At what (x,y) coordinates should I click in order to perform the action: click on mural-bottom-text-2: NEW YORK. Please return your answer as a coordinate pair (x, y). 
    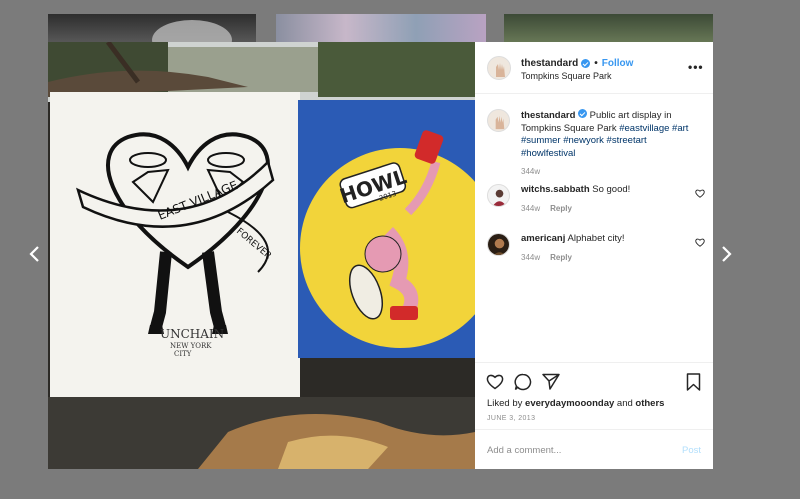
    Looking at the image, I should click on (191, 346).